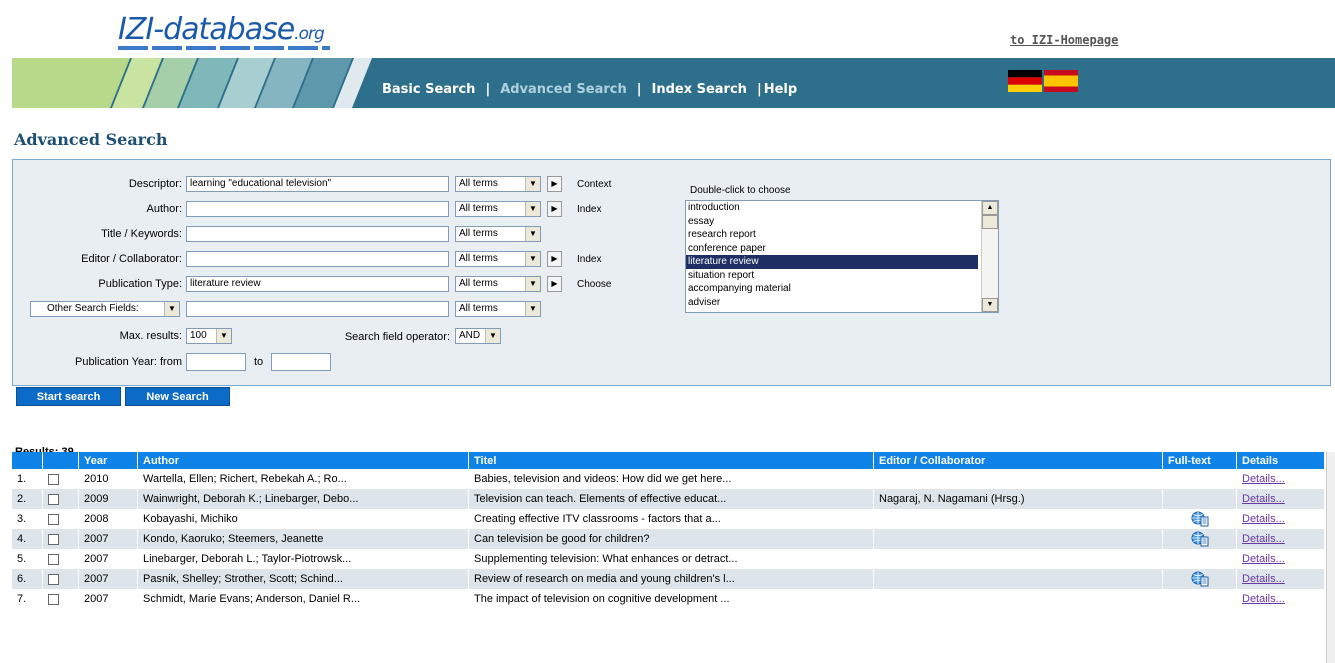 The width and height of the screenshot is (1335, 663). I want to click on list-item: introduction, so click(832, 208).